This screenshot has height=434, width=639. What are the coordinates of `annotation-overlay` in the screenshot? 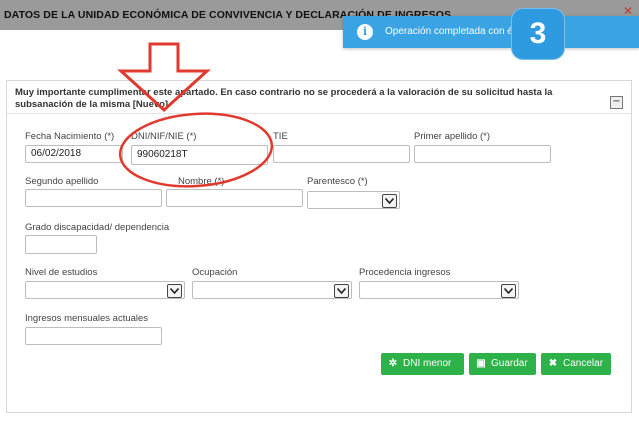 It's located at (195, 115).